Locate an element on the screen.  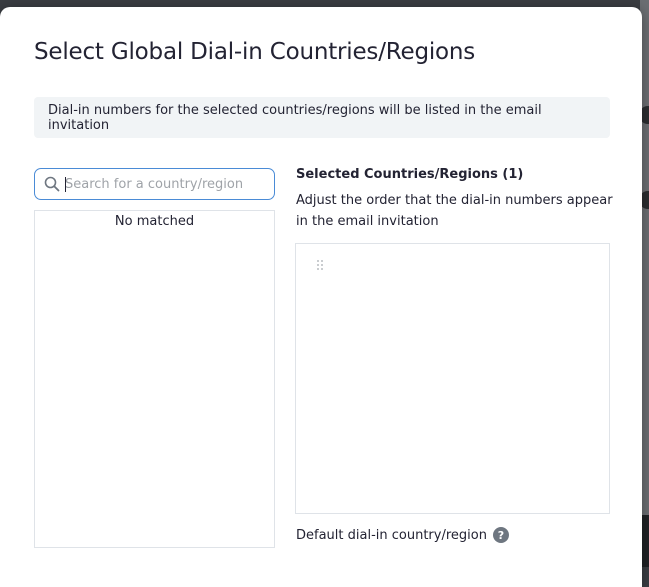
help-icon-glyph: ? is located at coordinates (501, 535).